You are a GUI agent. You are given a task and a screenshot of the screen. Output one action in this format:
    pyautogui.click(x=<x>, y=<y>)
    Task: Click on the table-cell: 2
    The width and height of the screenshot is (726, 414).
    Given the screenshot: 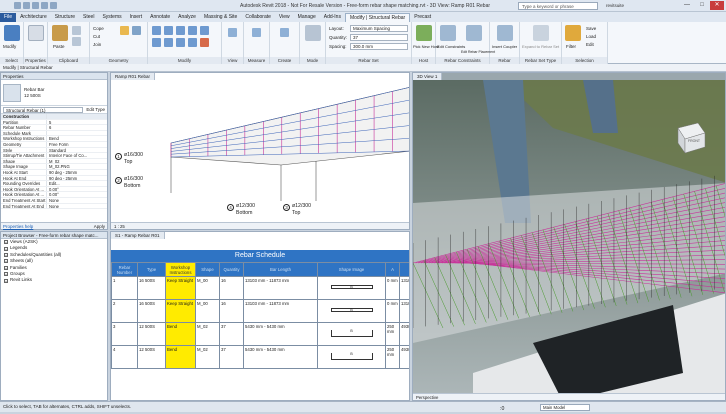 What is the action you would take?
    pyautogui.click(x=124, y=311)
    